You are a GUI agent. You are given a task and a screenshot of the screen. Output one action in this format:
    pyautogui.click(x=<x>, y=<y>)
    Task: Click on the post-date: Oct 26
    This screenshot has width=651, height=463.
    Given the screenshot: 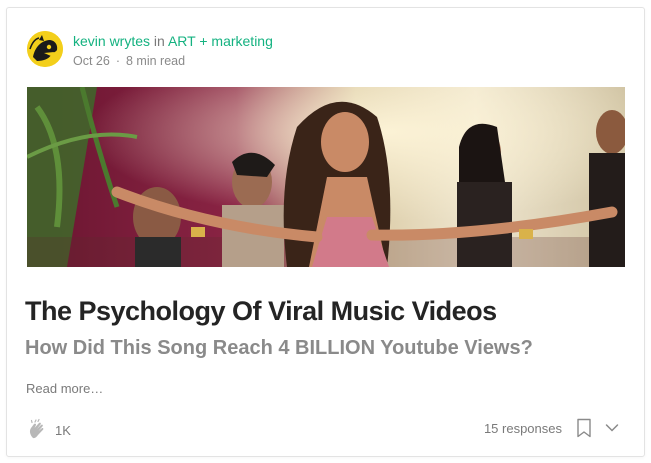 What is the action you would take?
    pyautogui.click(x=91, y=61)
    